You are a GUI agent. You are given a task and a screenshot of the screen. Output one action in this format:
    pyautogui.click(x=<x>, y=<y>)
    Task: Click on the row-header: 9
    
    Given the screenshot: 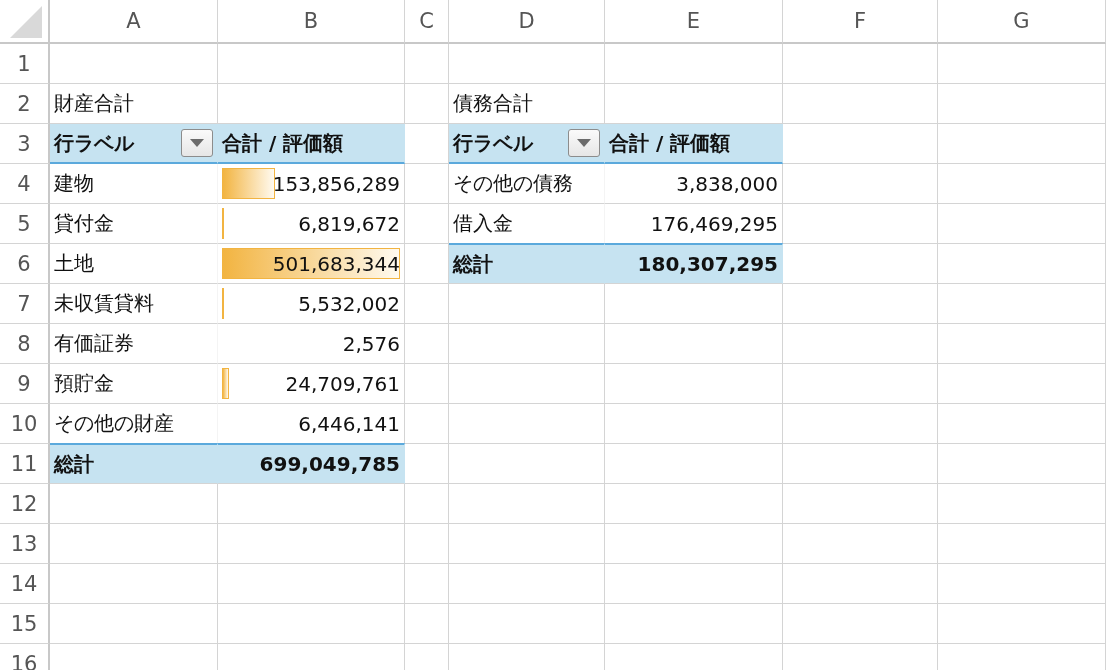 What is the action you would take?
    pyautogui.click(x=25, y=384)
    